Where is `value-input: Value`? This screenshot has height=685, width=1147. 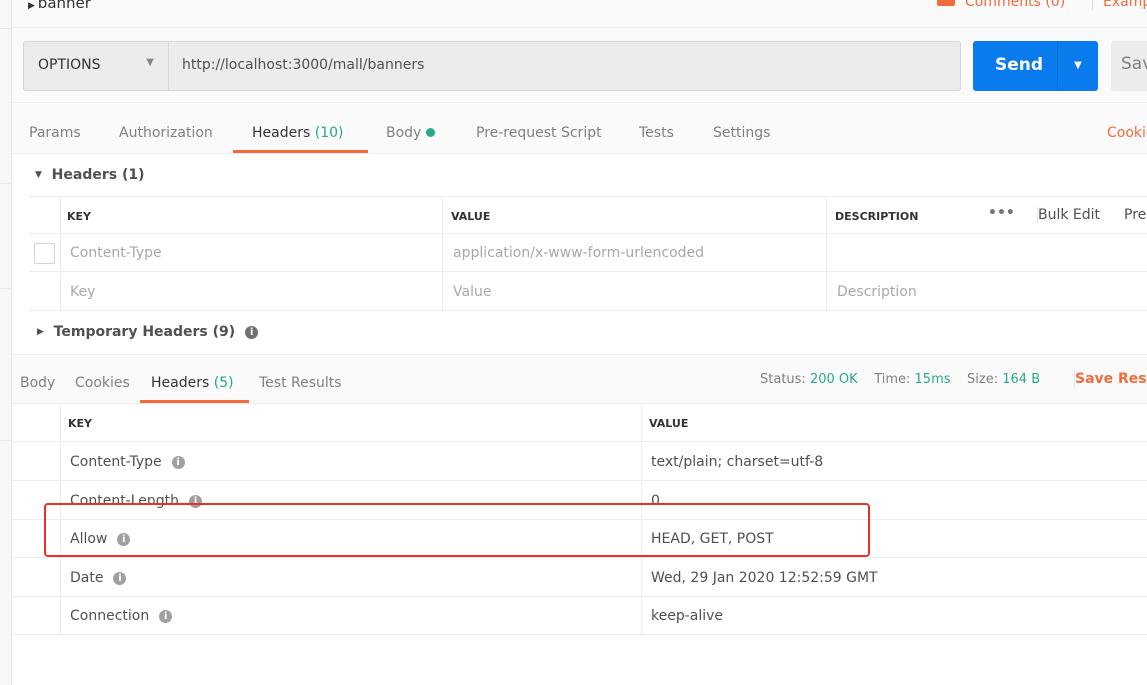 value-input: Value is located at coordinates (472, 292).